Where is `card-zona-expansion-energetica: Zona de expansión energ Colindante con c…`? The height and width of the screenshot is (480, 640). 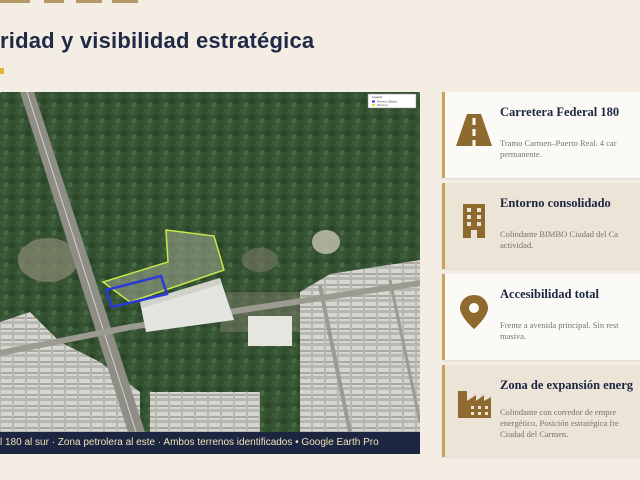
card-zona-expansion-energetica: Zona de expansión energ Colindante con c… is located at coordinates (541, 411).